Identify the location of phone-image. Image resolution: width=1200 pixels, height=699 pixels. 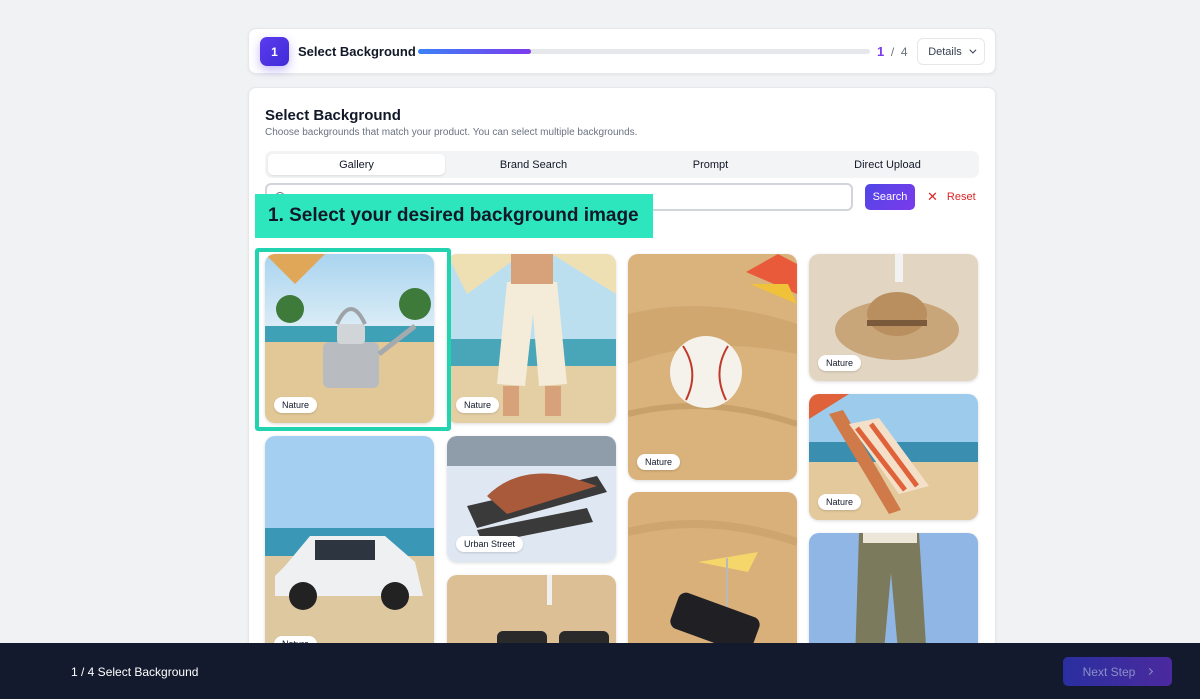
(712, 577).